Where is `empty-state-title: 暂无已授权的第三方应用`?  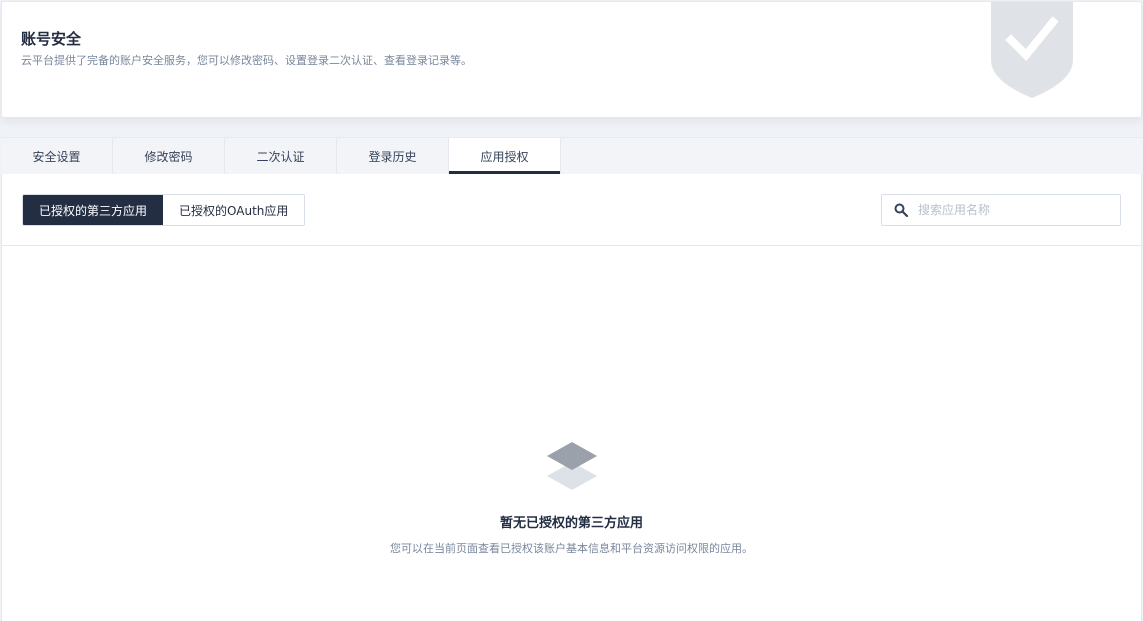 empty-state-title: 暂无已授权的第三方应用 is located at coordinates (571, 523).